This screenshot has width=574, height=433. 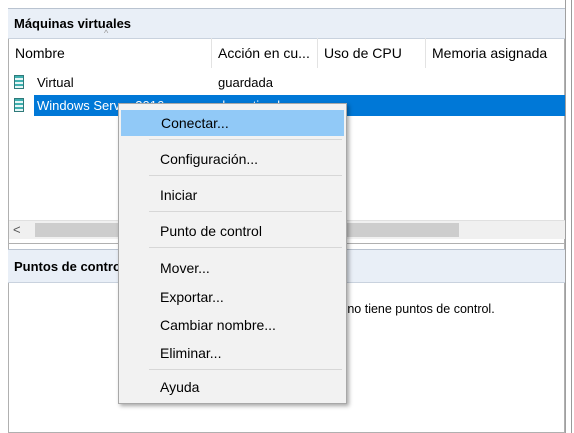 I want to click on sort-ascending-icon: ^, so click(x=106, y=33).